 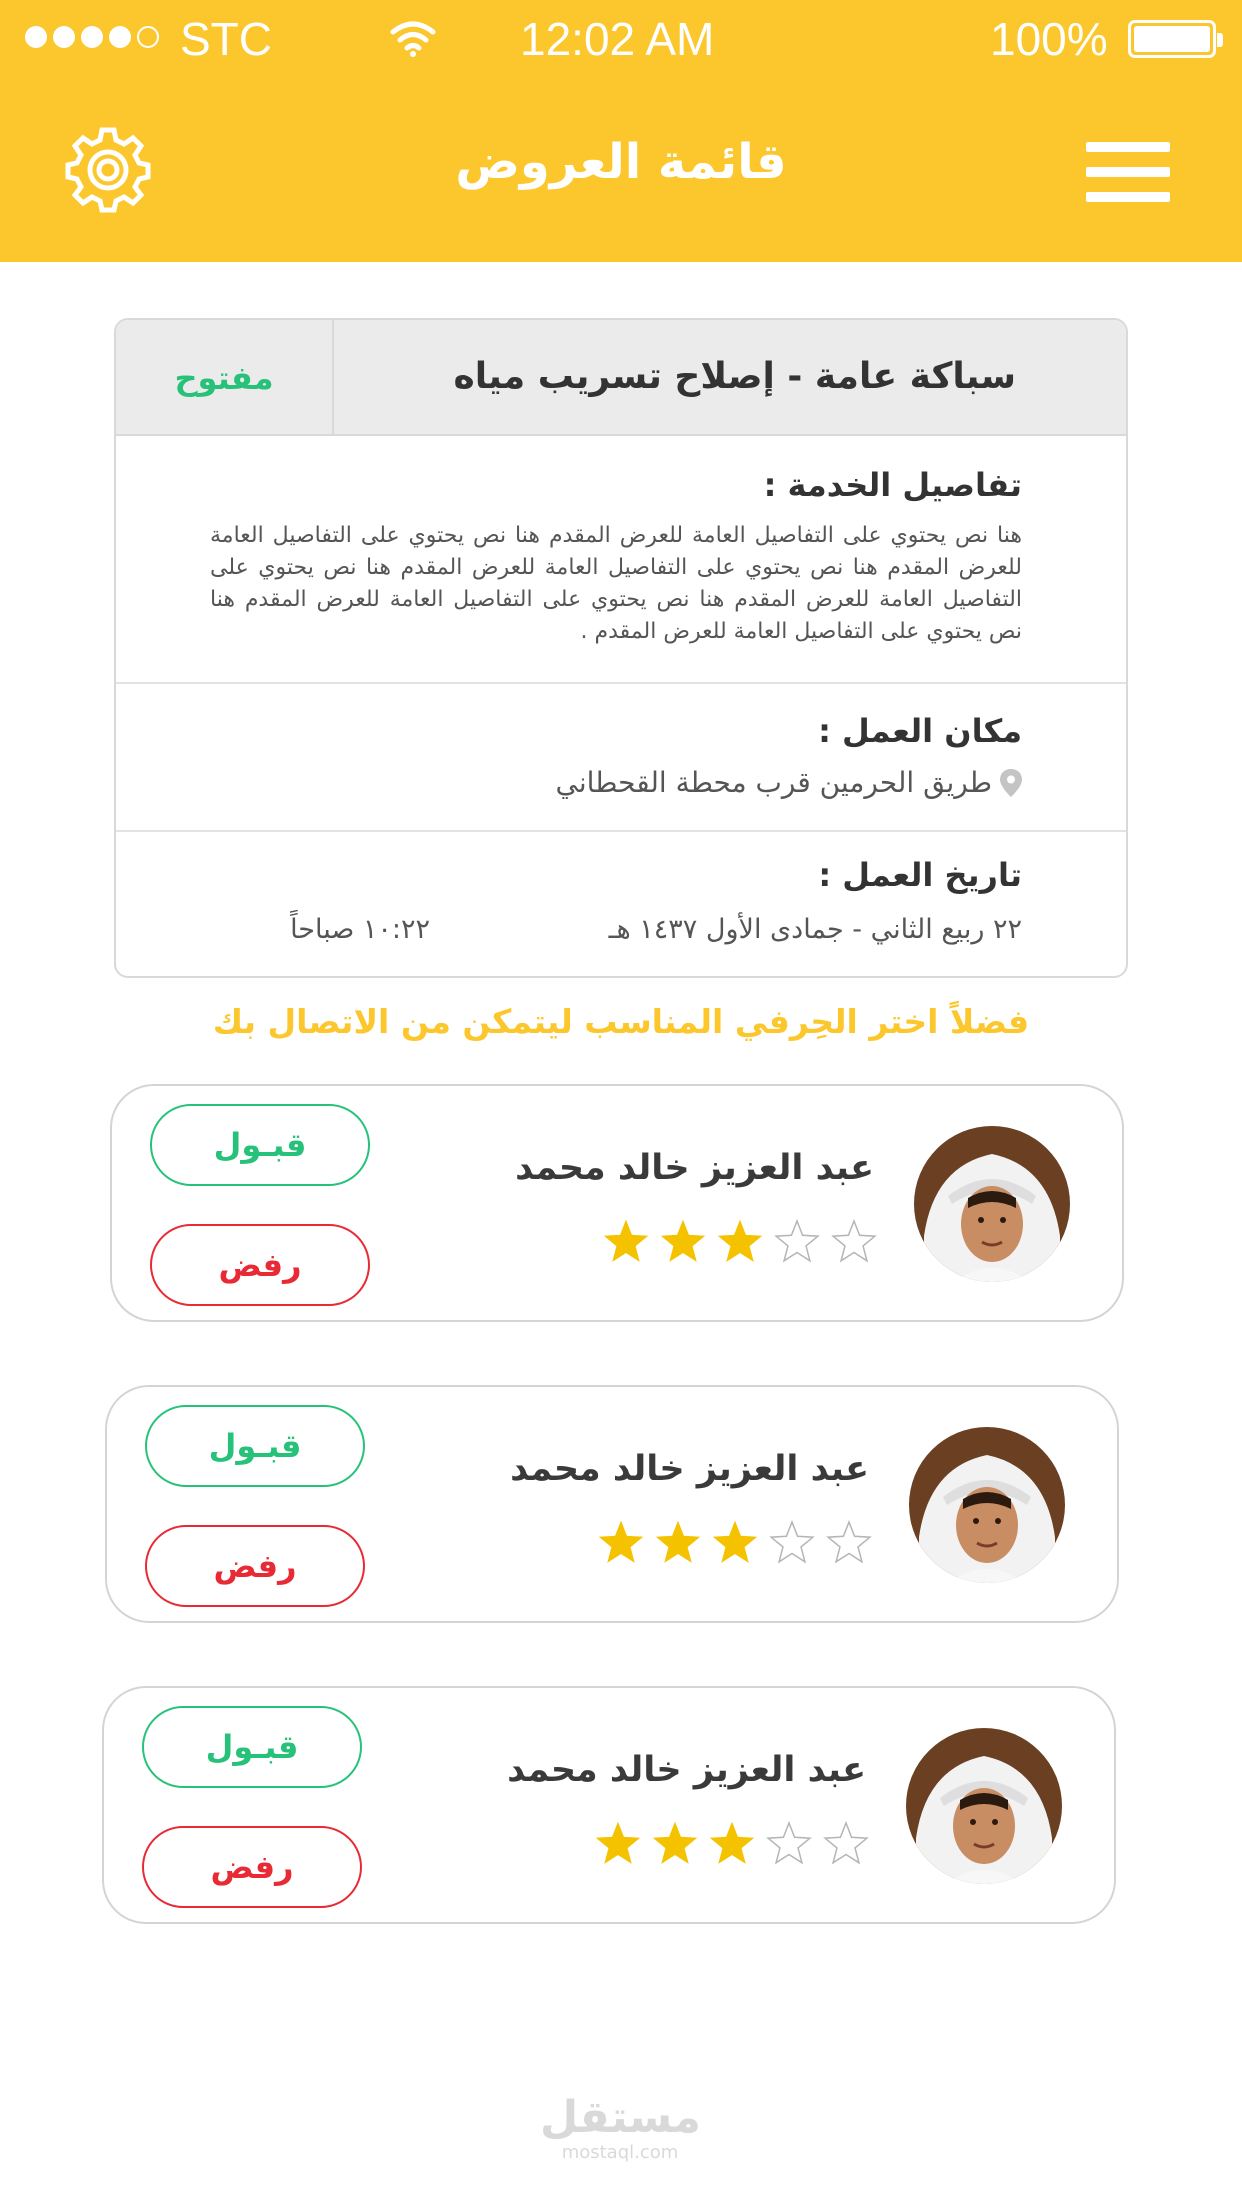 I want to click on hamburger-menu-icon, so click(x=1128, y=172).